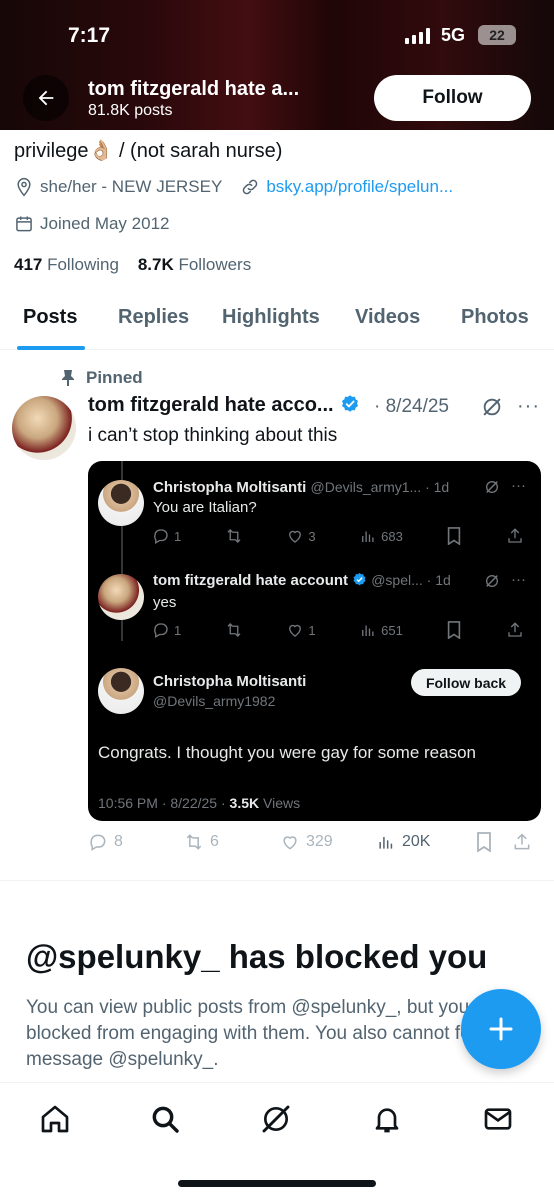  Describe the element at coordinates (136, 842) in the screenshot. I see `reply-button: 8` at that location.